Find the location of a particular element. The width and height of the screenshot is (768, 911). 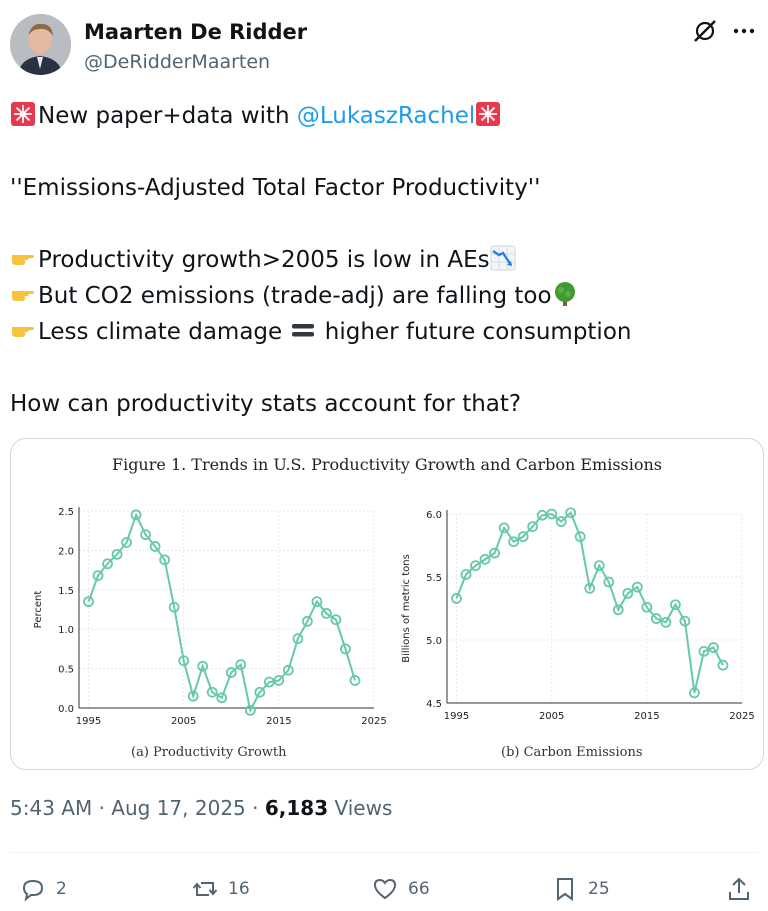

deciduous-tree-icon is located at coordinates (564, 294).